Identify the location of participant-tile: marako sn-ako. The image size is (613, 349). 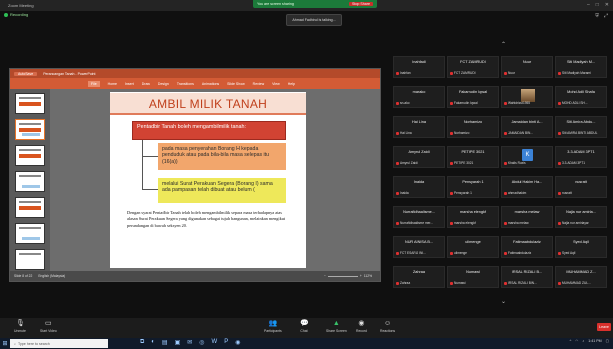
(419, 97).